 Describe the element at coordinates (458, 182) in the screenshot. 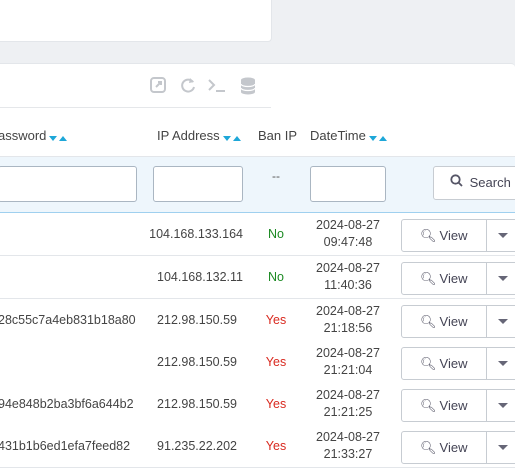

I see `search-icon` at that location.